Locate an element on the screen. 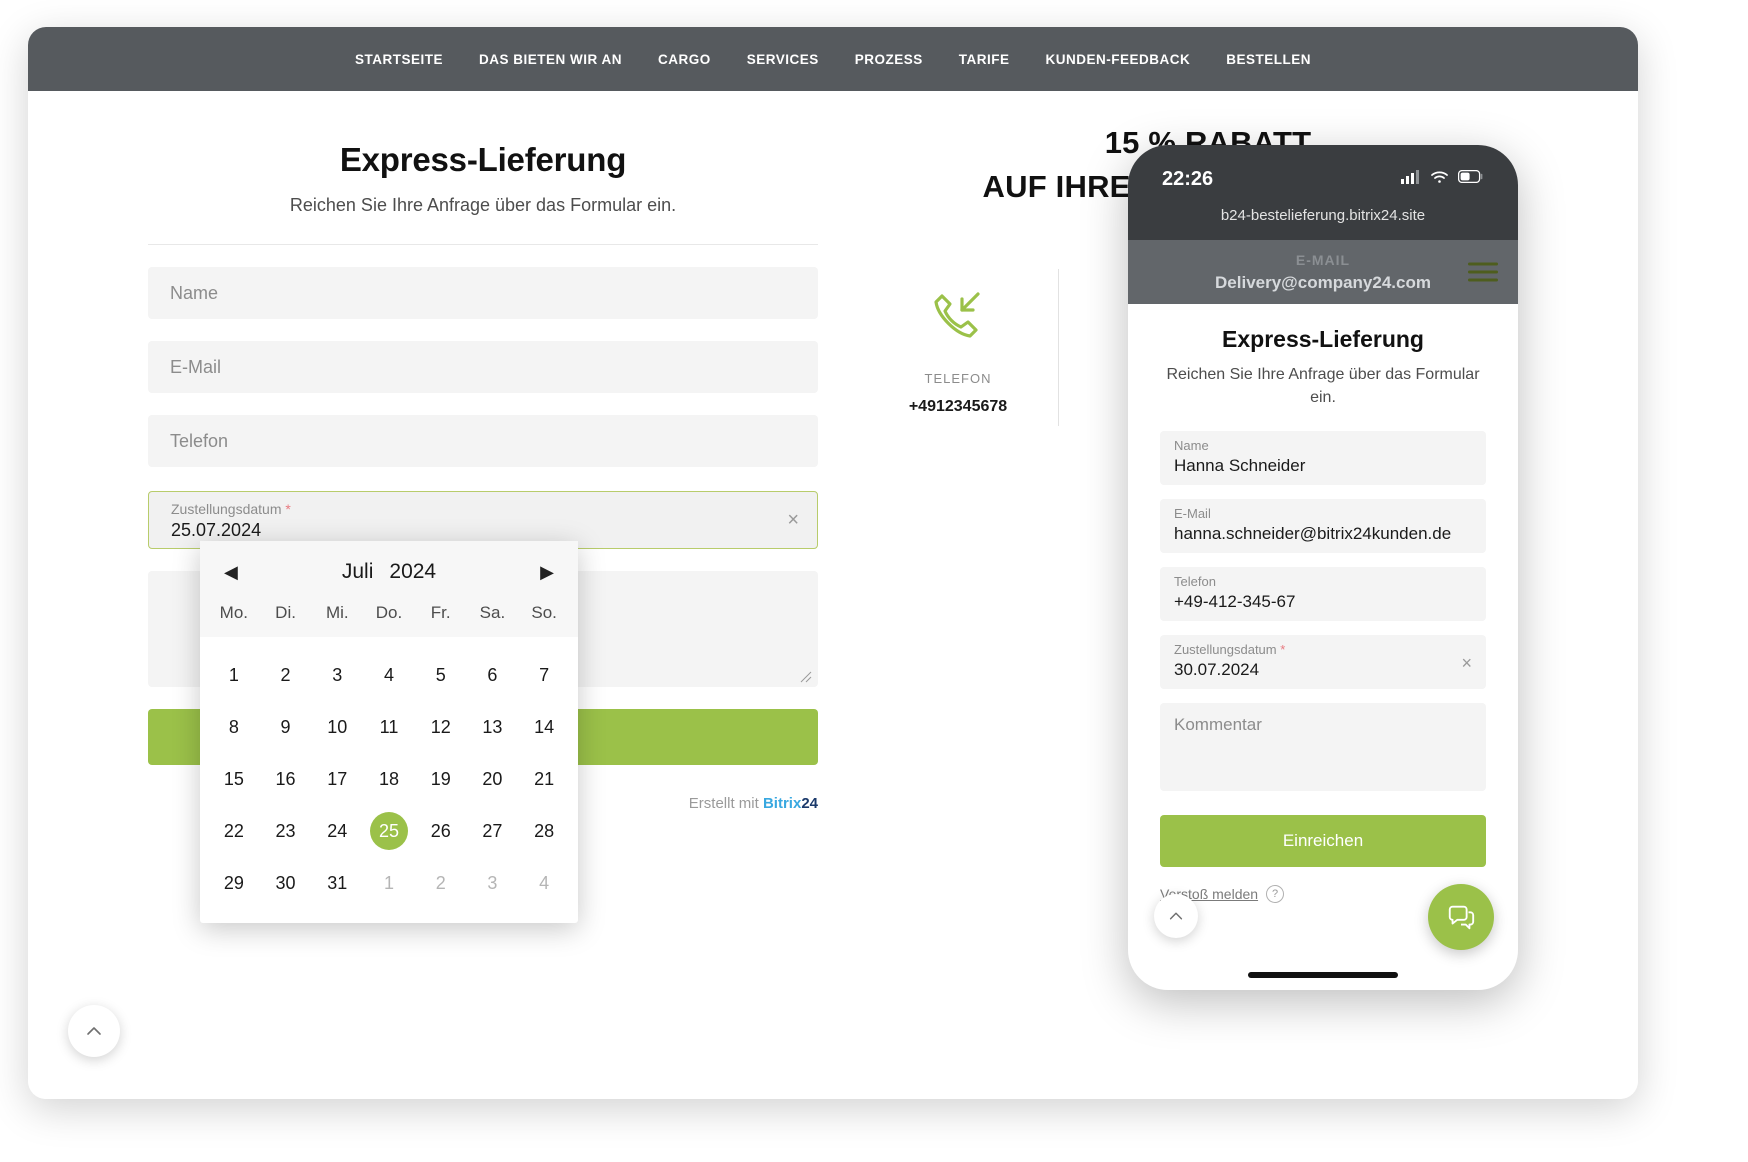  calendar-day-cell: 29 is located at coordinates (234, 883).